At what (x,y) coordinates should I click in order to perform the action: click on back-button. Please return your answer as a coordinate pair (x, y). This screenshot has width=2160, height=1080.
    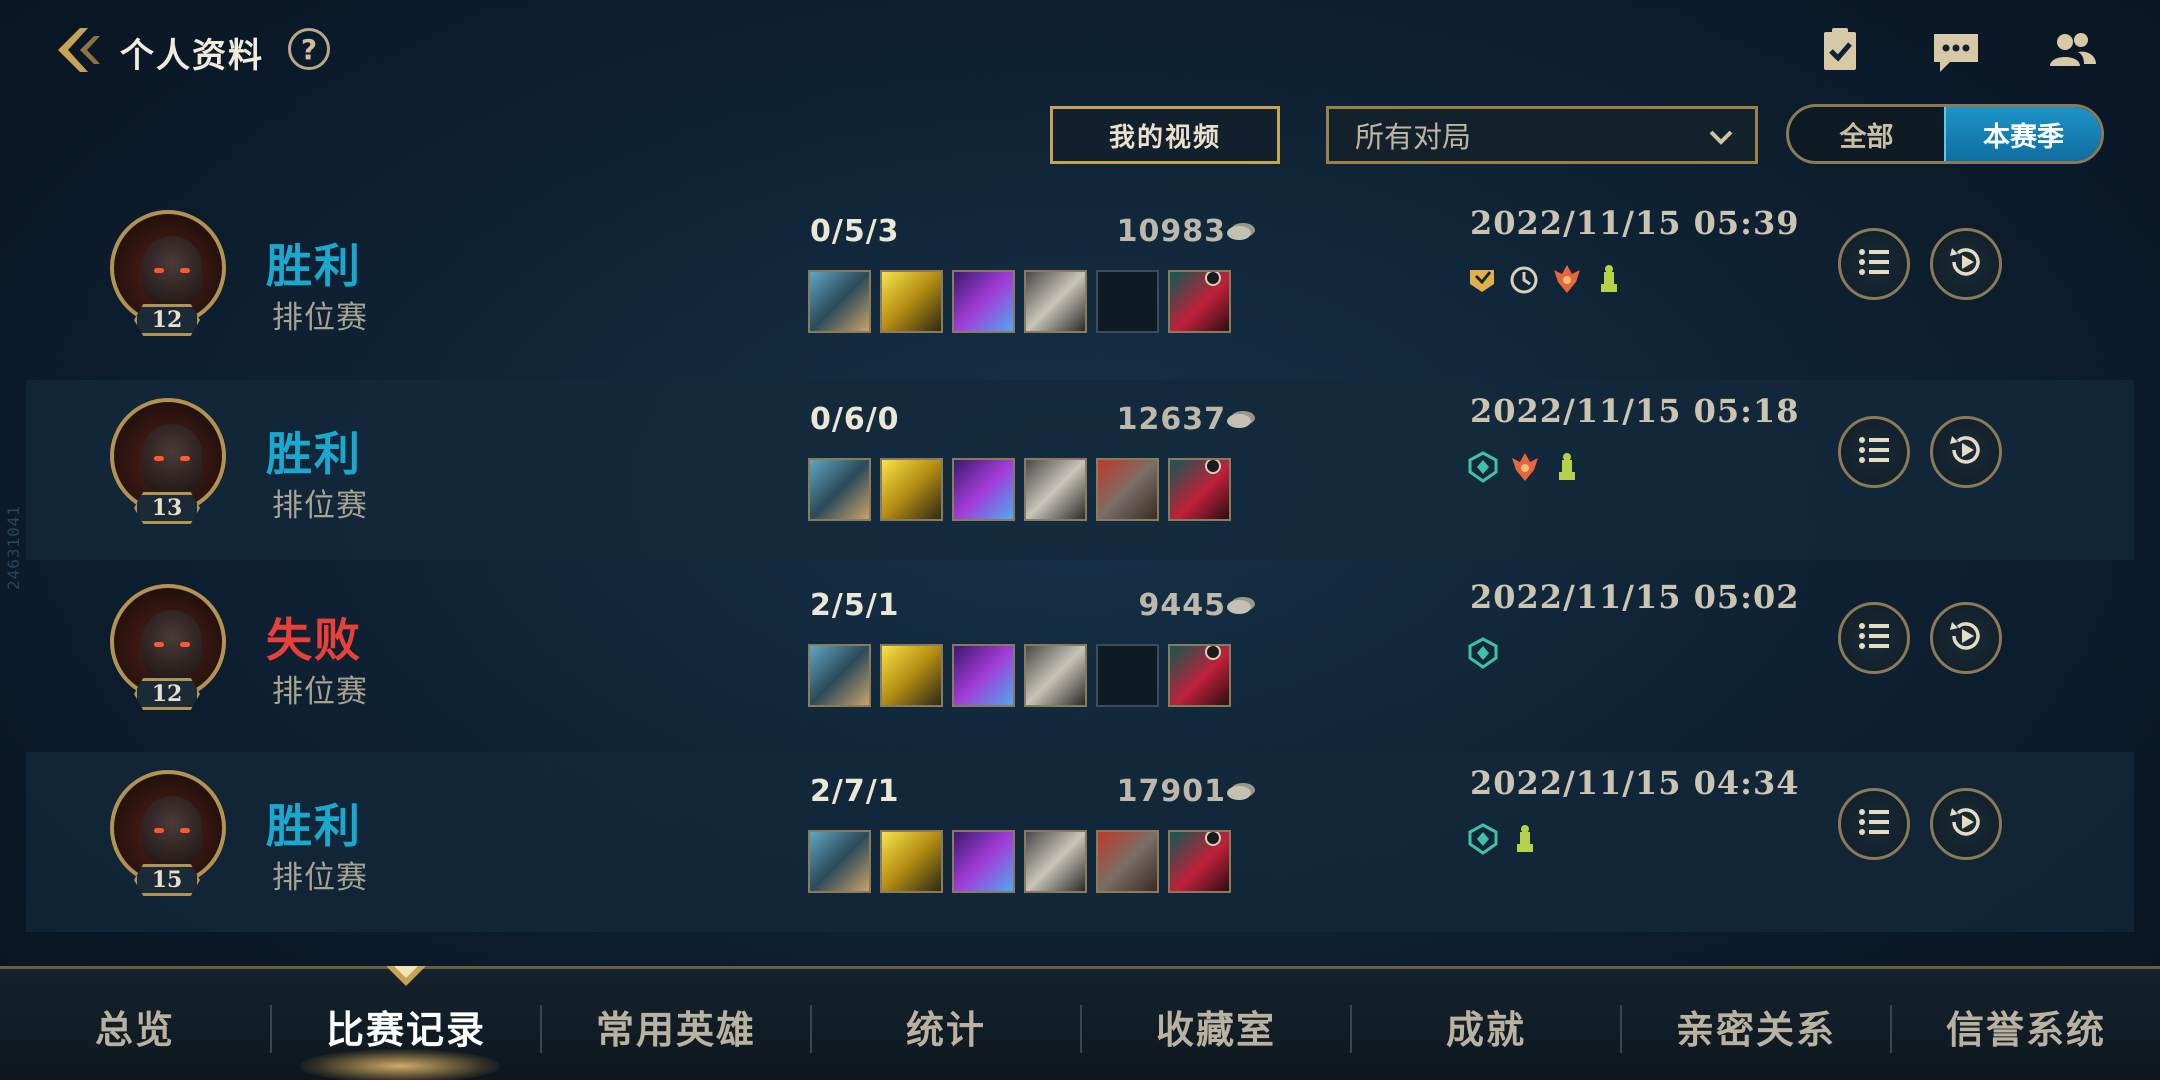
    Looking at the image, I should click on (78, 50).